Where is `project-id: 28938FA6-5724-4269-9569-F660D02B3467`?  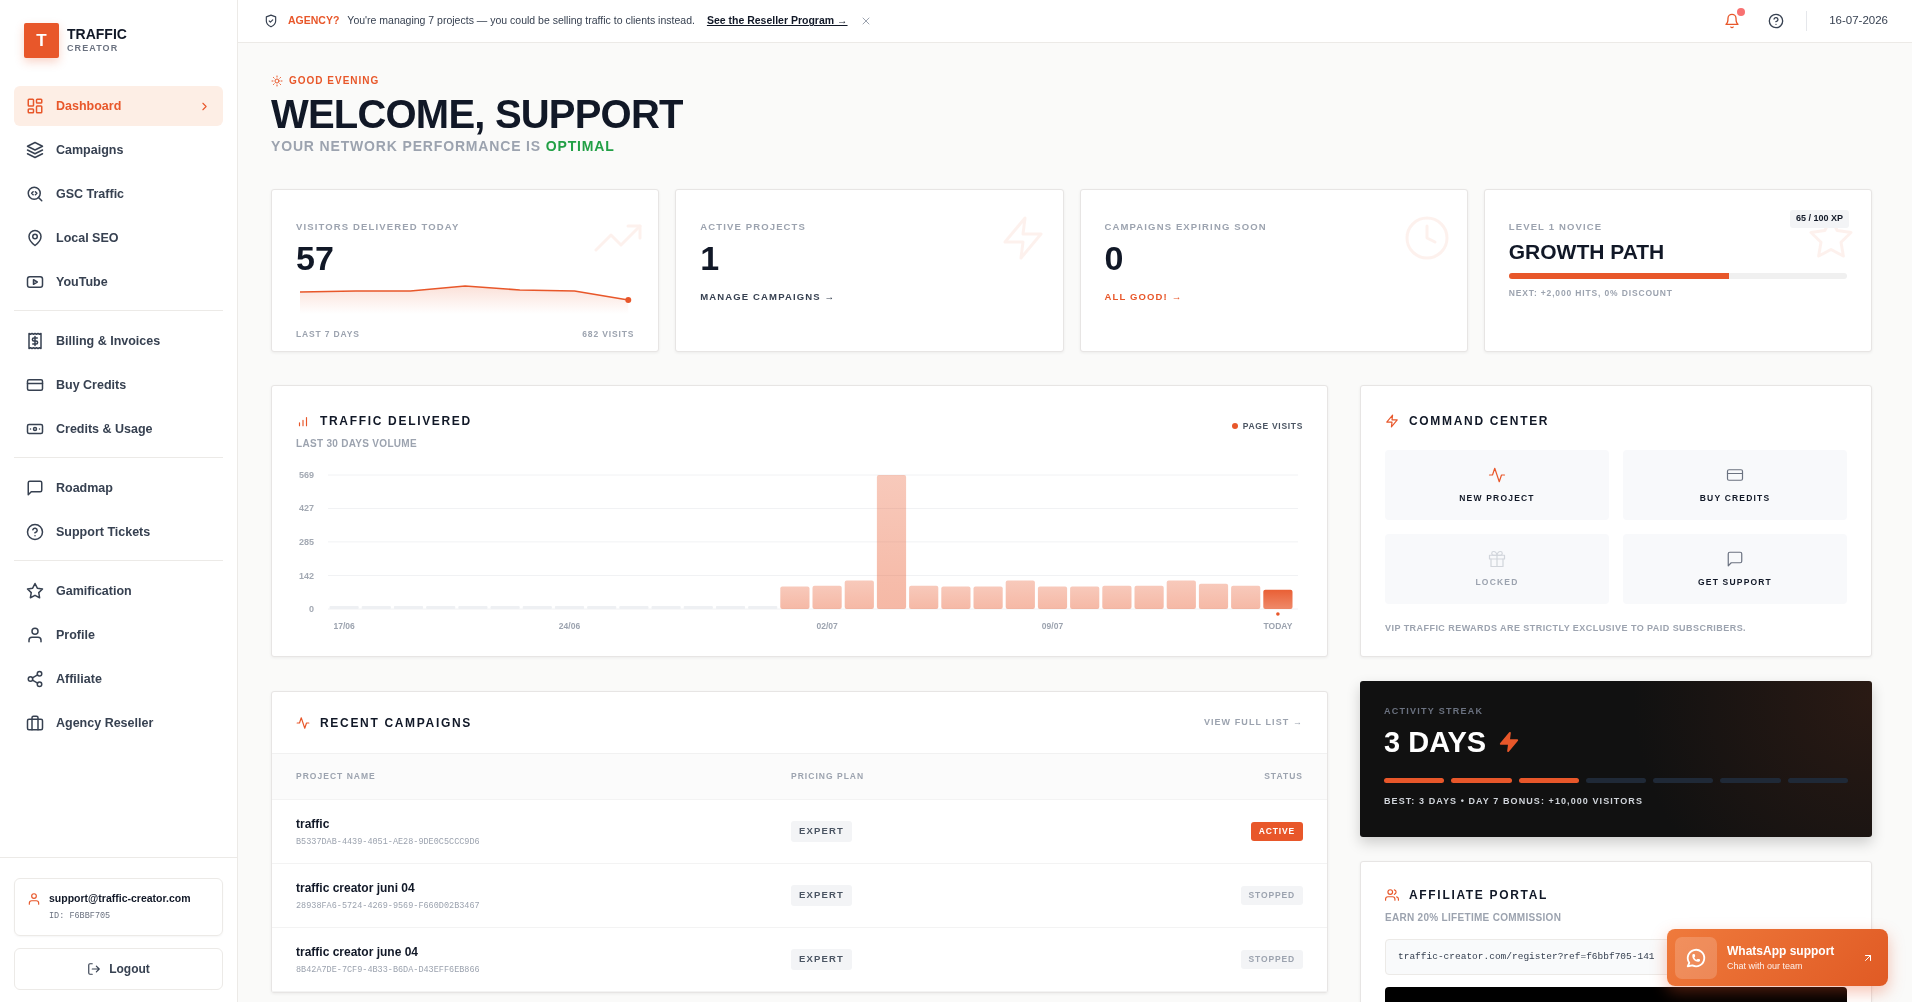 project-id: 28938FA6-5724-4269-9569-F660D02B3467 is located at coordinates (388, 906).